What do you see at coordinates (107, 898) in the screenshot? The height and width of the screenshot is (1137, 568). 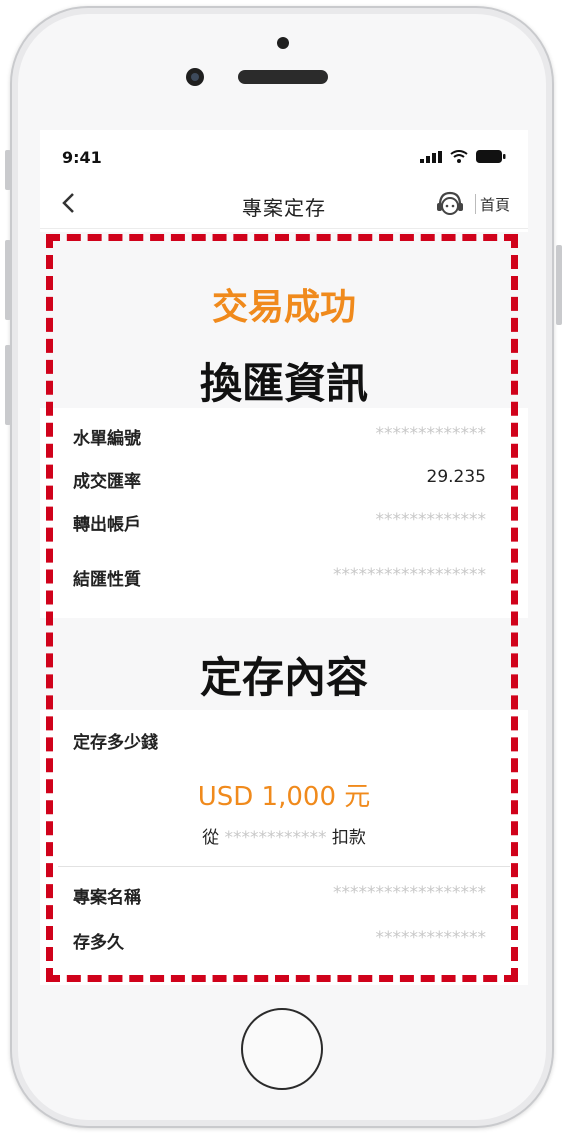 I see `row-label: 專案名稱` at bounding box center [107, 898].